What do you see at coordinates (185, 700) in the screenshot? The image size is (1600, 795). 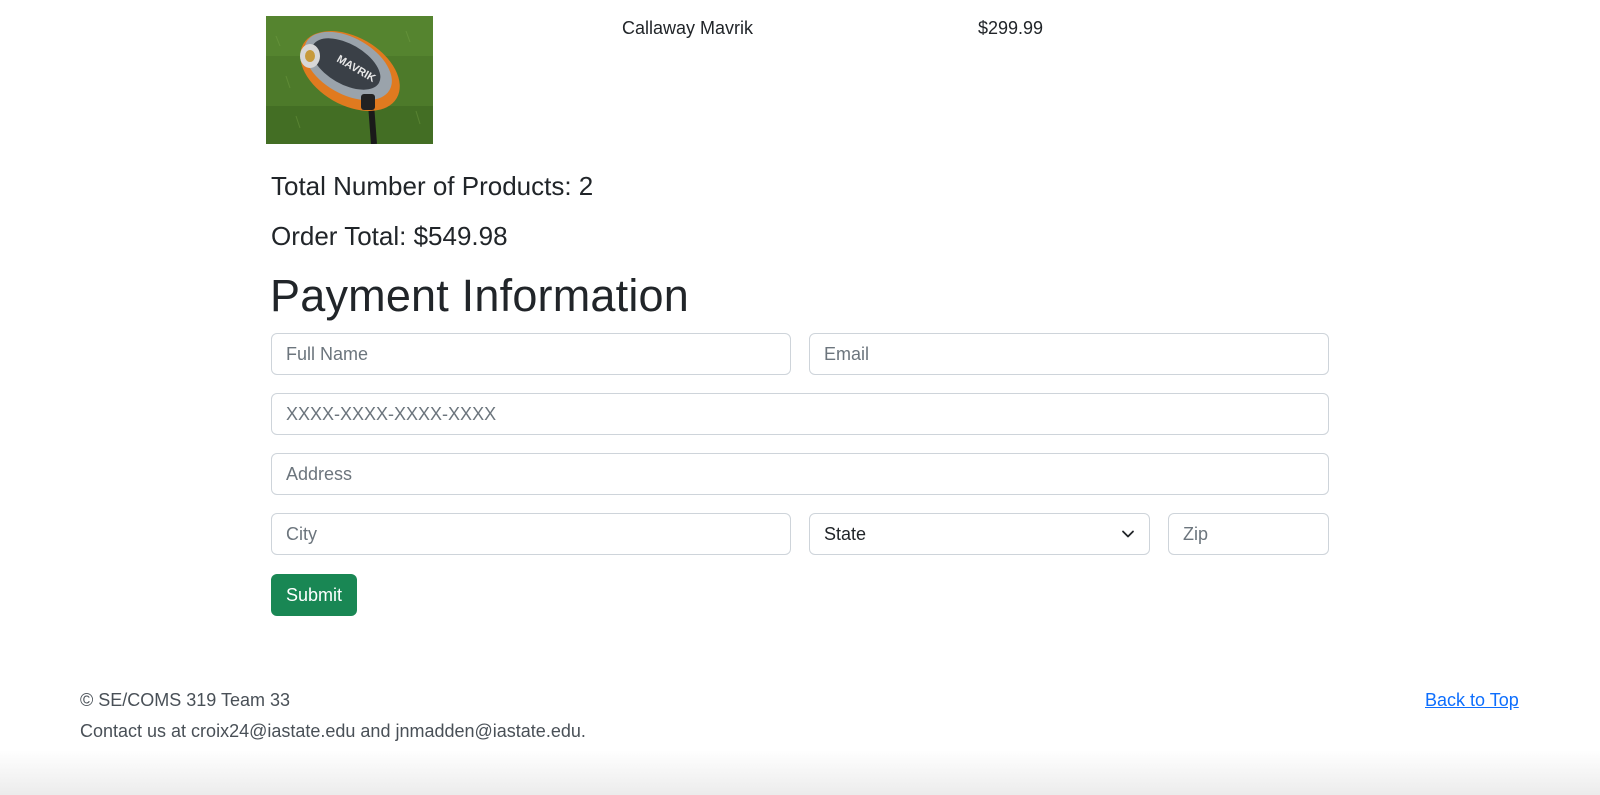 I see `footer-copyright: © SE/COMS 319 Team 33` at bounding box center [185, 700].